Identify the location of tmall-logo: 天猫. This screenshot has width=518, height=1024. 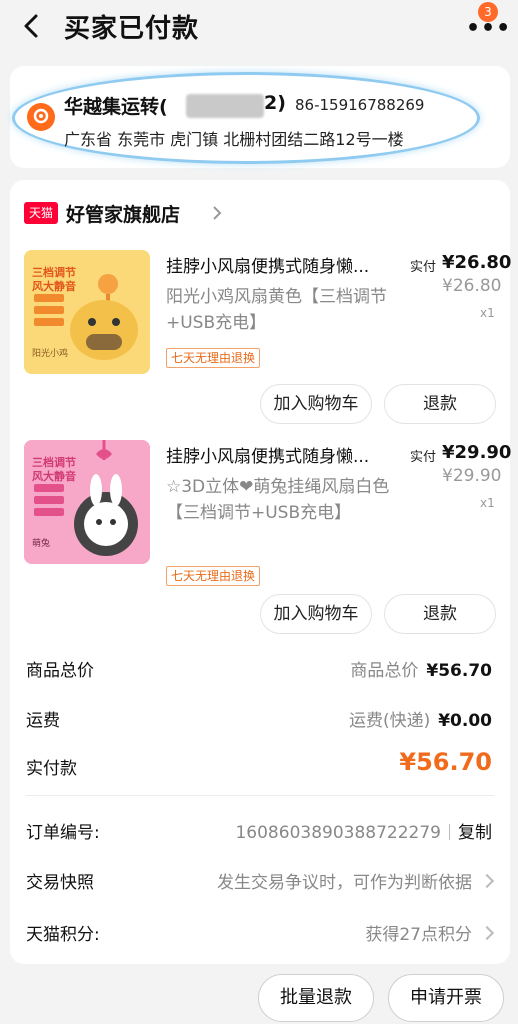
(41, 213).